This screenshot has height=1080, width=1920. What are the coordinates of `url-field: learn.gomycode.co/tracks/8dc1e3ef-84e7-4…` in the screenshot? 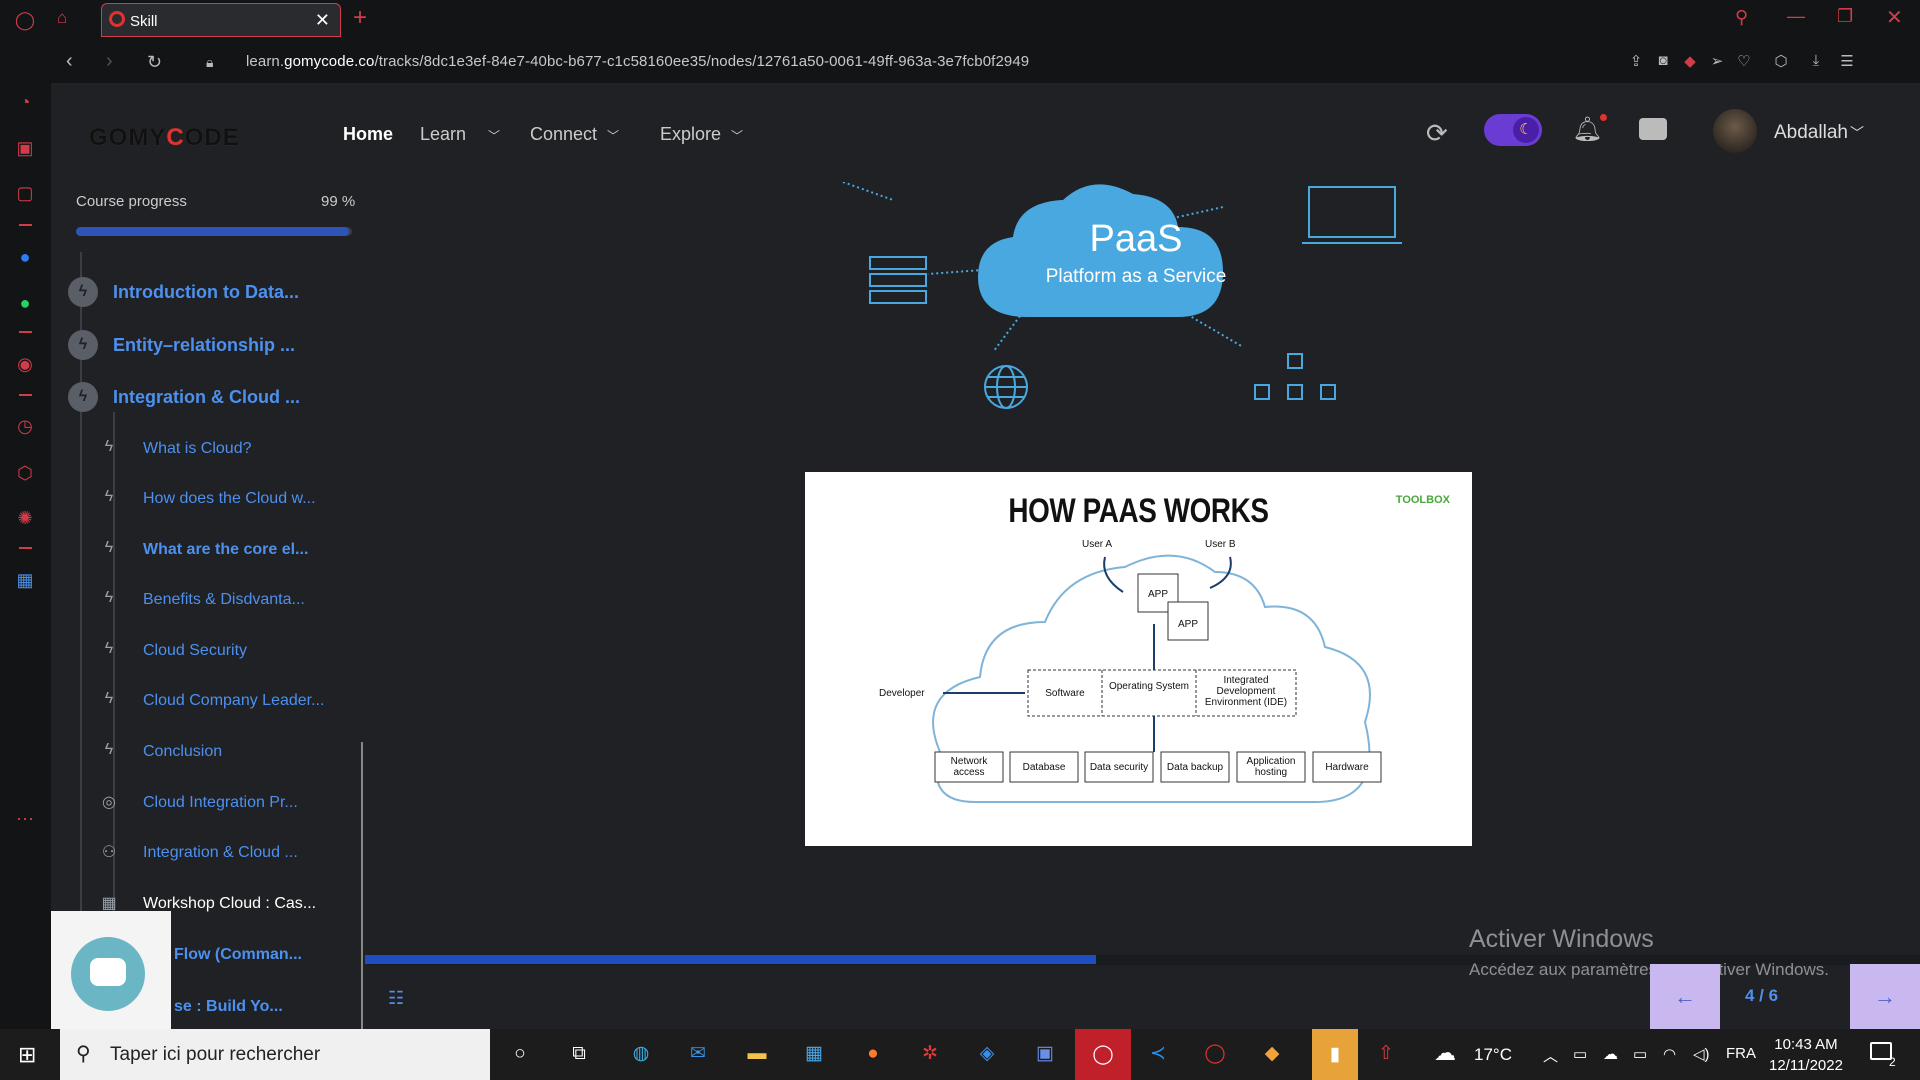 It's located at (637, 61).